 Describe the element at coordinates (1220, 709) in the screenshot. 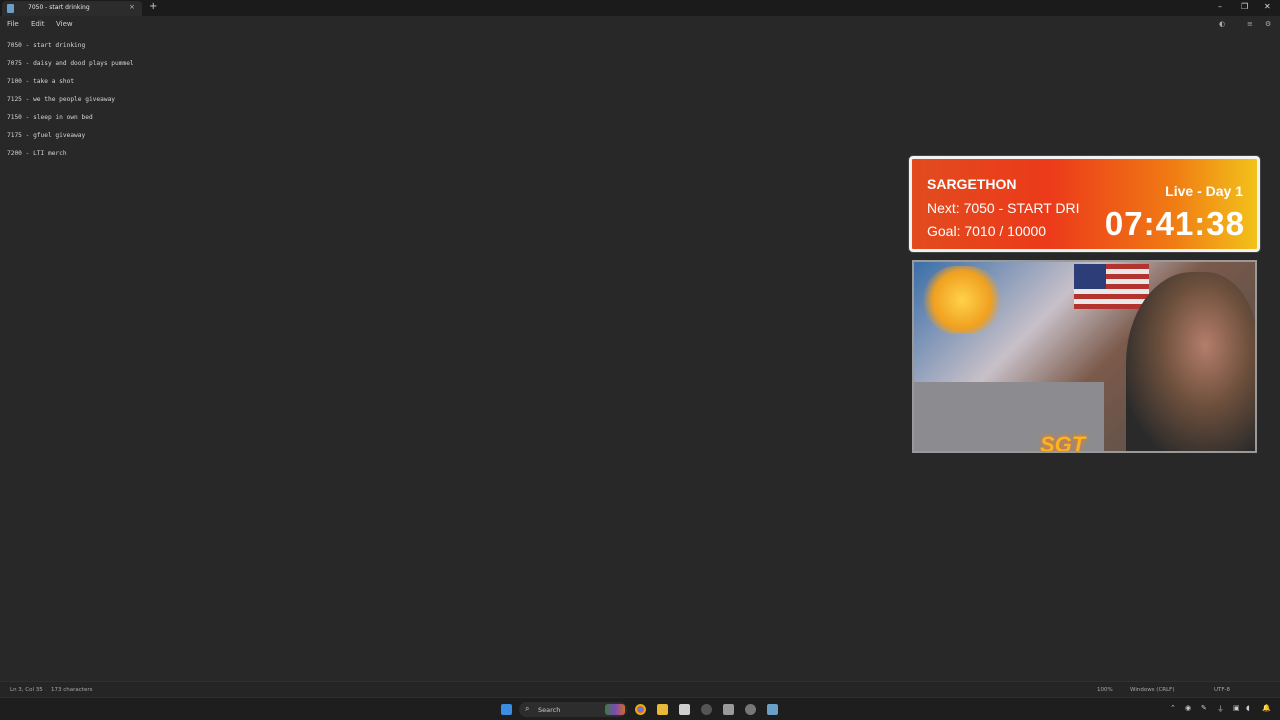

I see `tray-usb-icon: ⏚` at that location.